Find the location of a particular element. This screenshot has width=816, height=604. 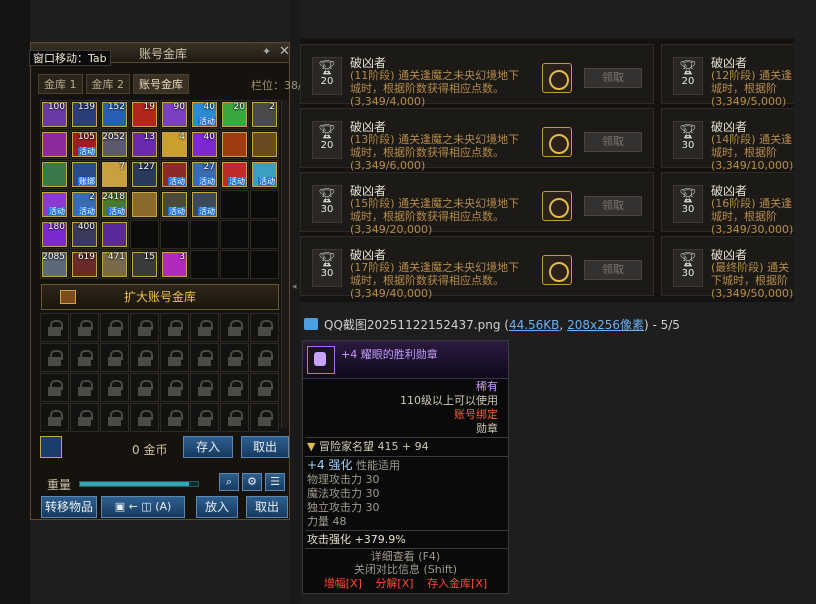

item-icon: 139 is located at coordinates (84, 114).